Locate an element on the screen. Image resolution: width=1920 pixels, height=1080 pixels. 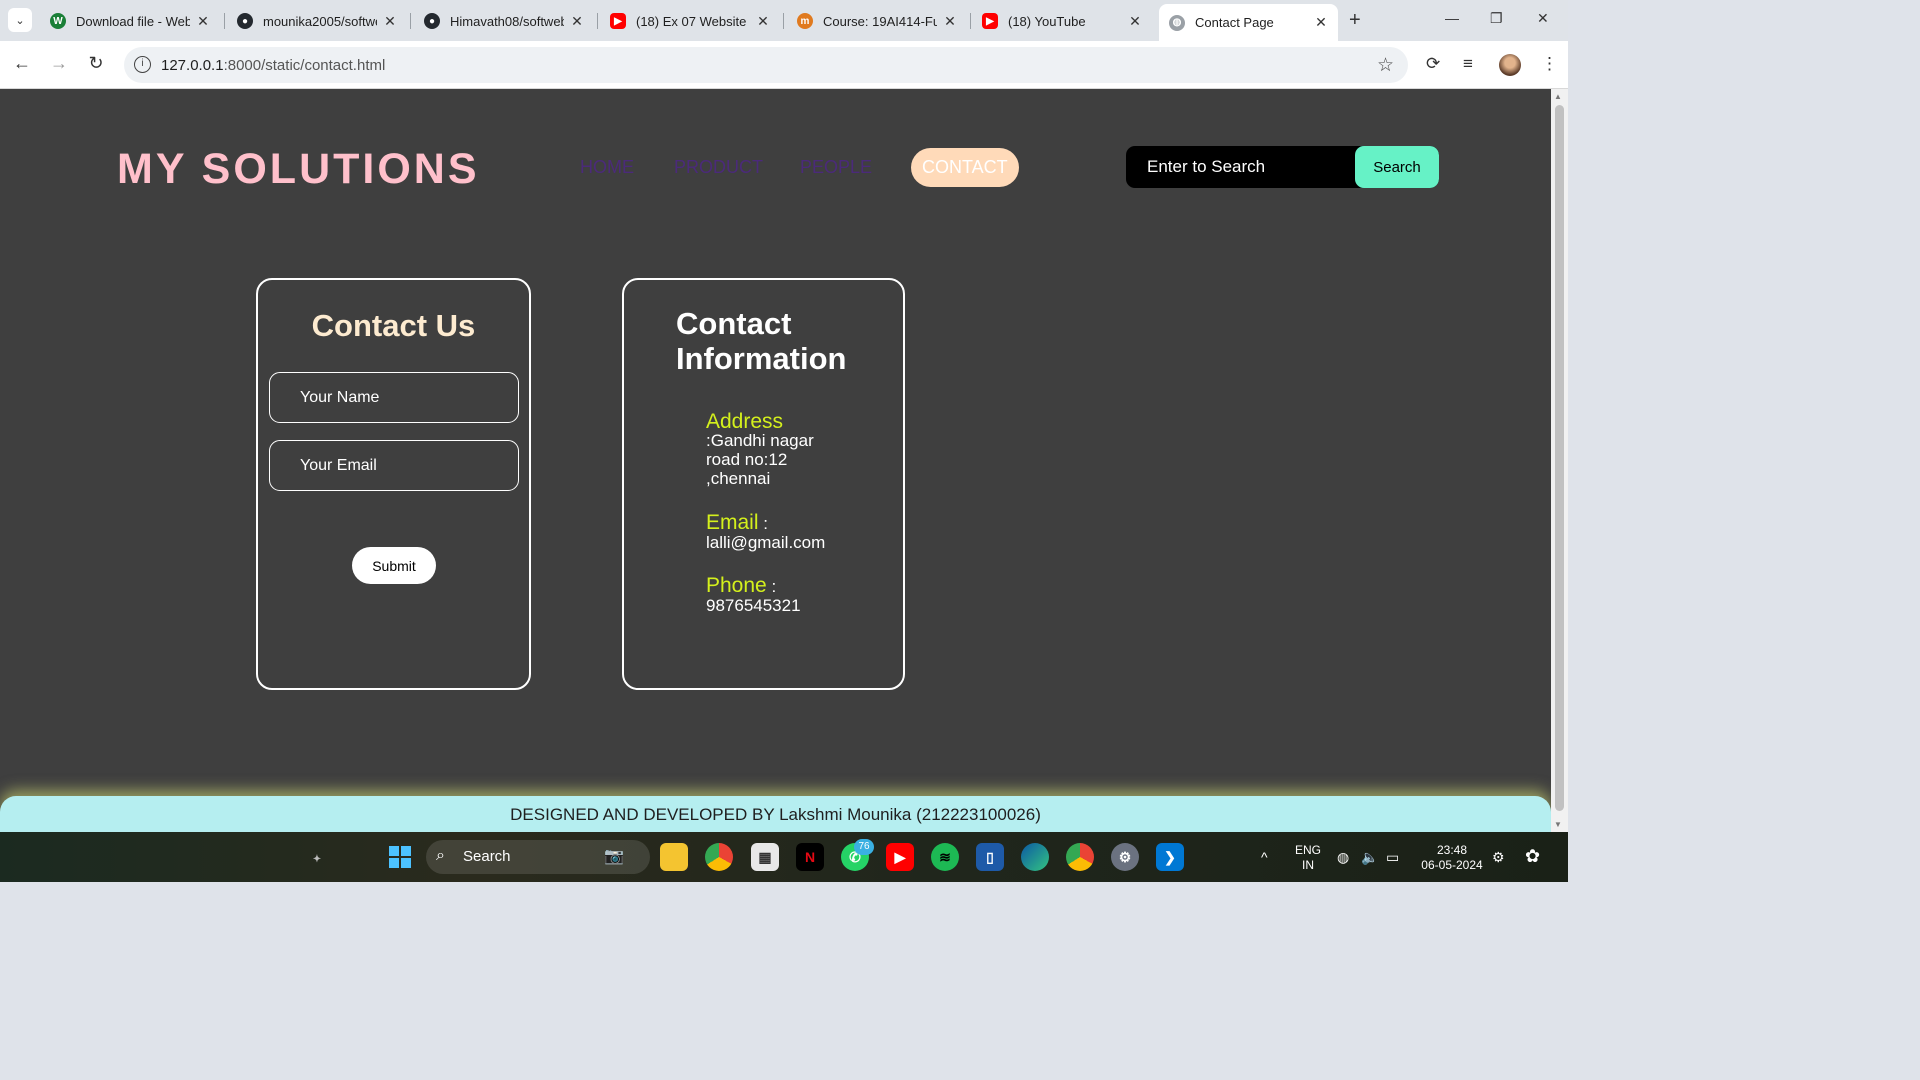
chrome-icon is located at coordinates (719, 857).